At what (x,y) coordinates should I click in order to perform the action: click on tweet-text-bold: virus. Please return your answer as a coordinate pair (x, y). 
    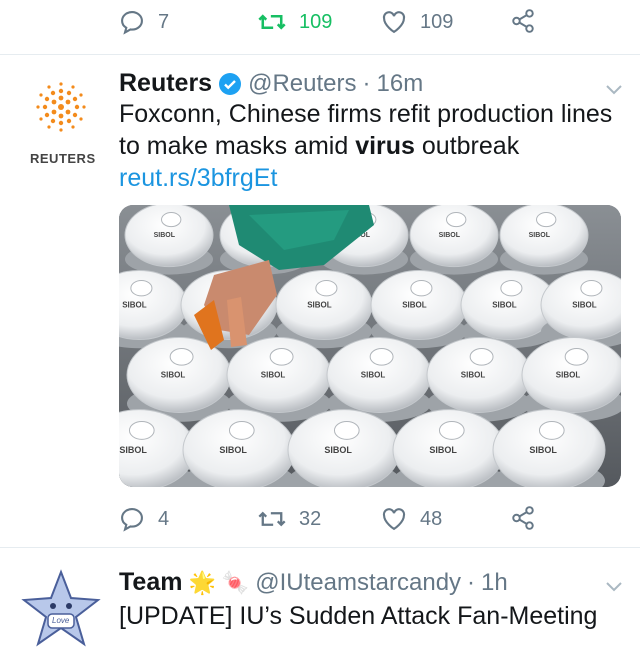
    Looking at the image, I should click on (385, 146).